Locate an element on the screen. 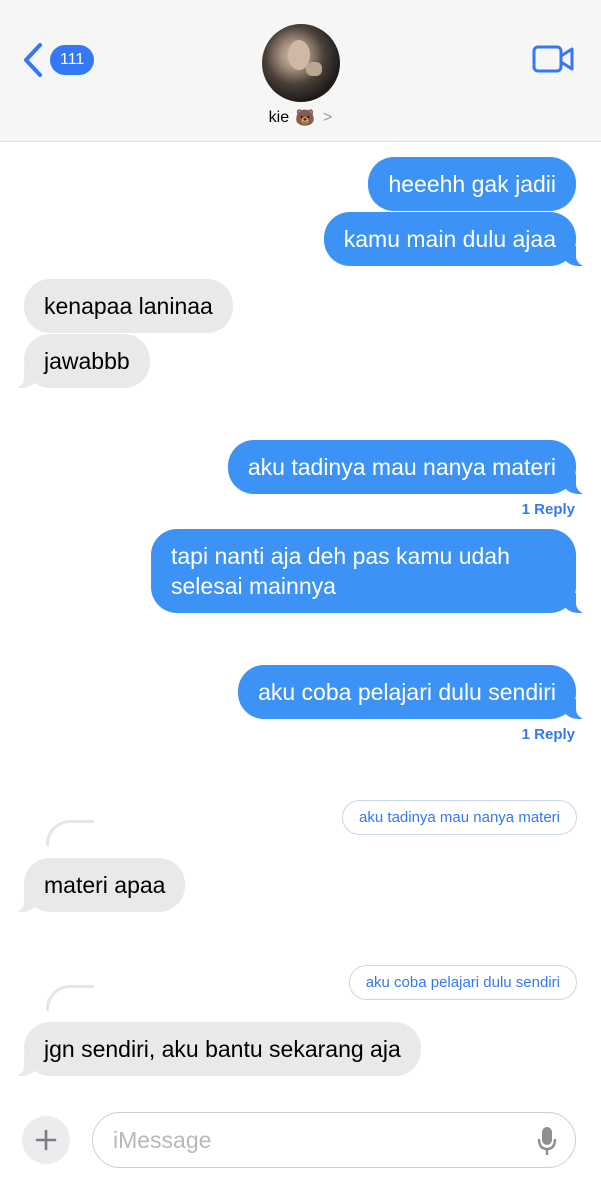 The height and width of the screenshot is (1200, 601). plus-icon is located at coordinates (46, 1140).